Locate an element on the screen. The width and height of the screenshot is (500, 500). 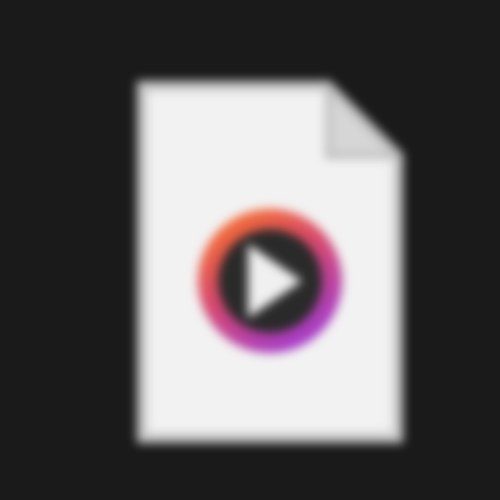
play-icon is located at coordinates (270, 281).